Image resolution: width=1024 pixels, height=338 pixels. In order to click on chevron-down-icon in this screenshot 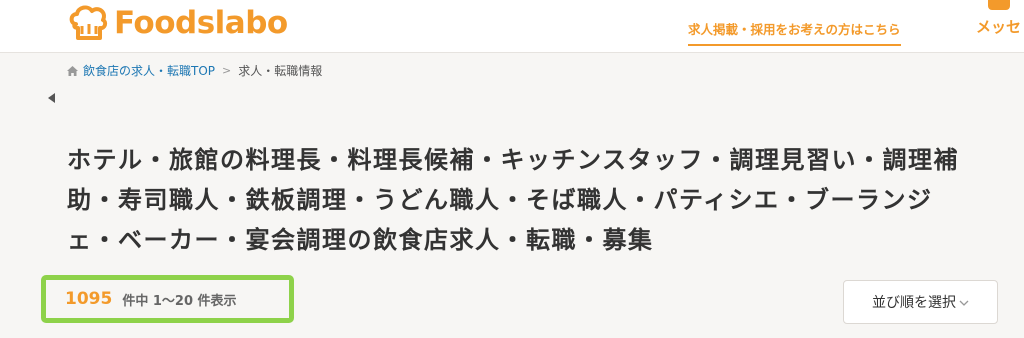, I will do `click(964, 303)`.